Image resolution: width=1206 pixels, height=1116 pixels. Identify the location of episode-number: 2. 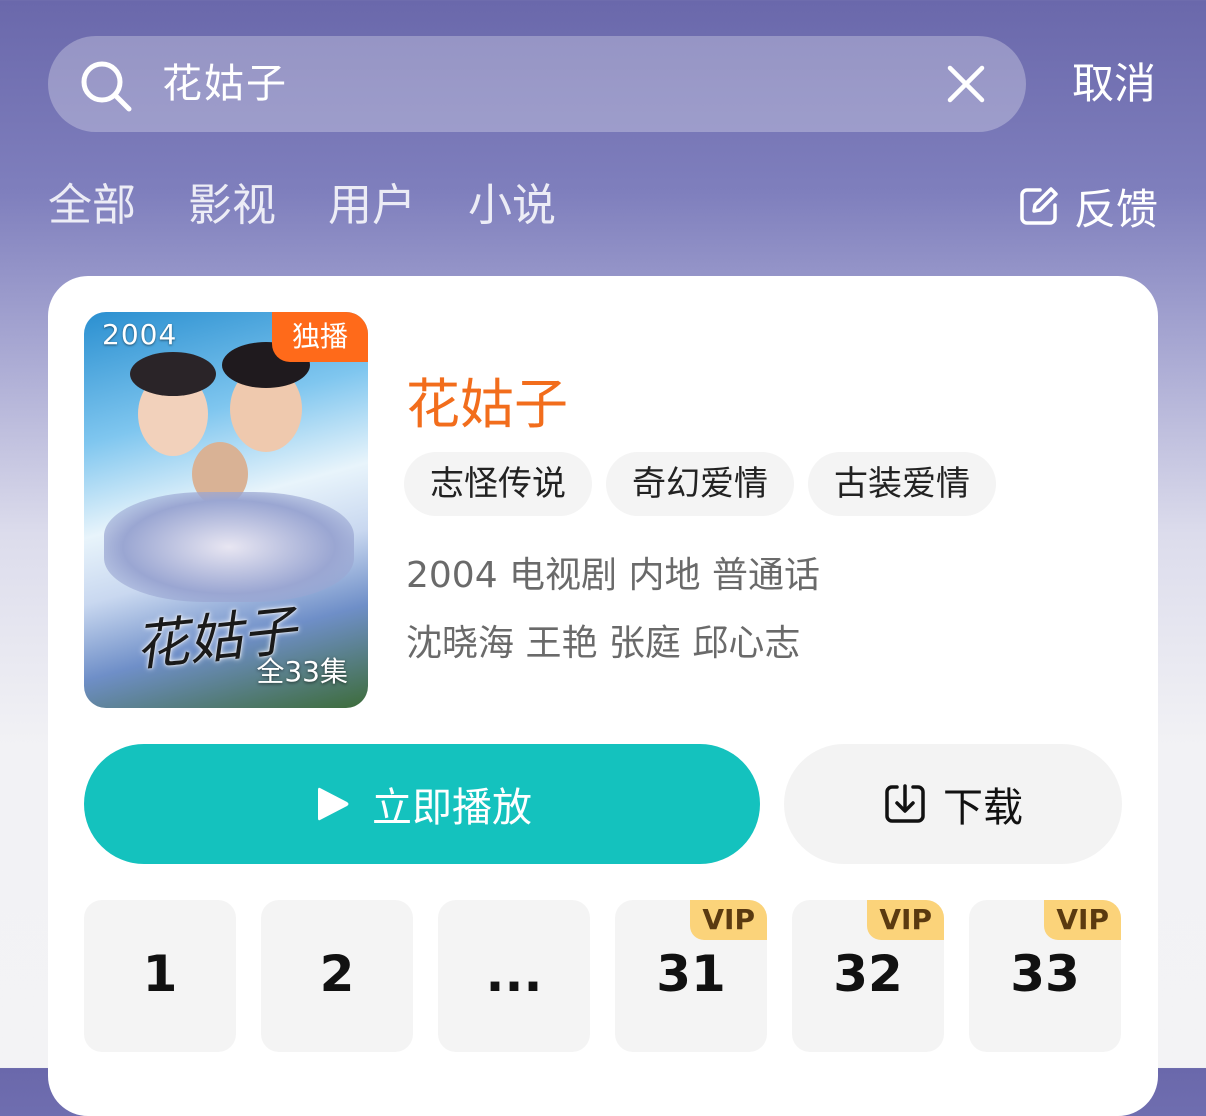
(337, 974).